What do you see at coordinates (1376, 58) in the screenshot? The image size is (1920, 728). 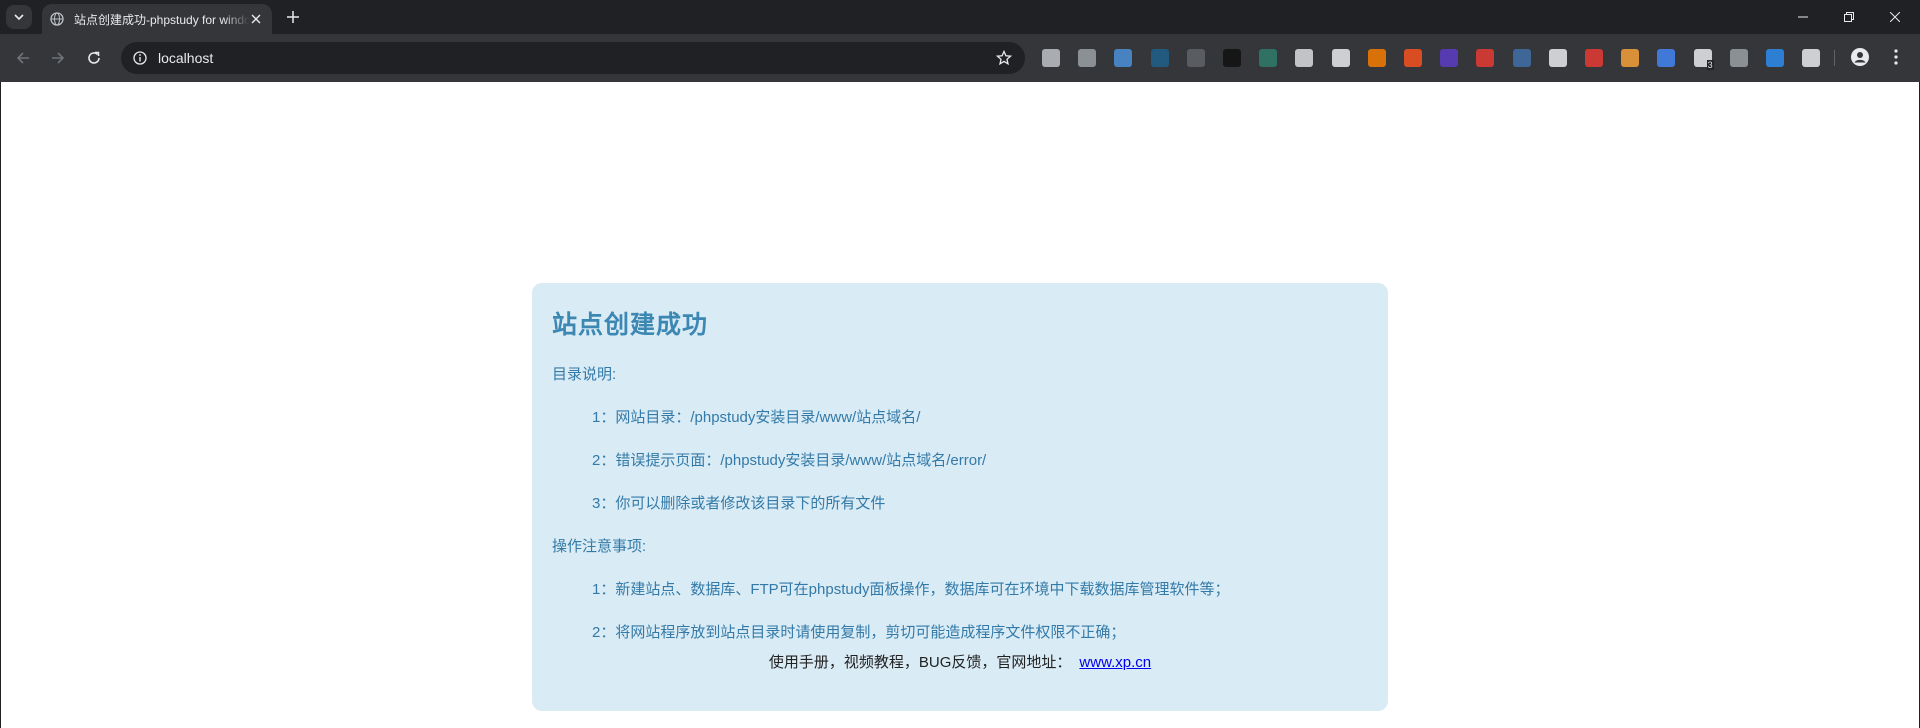 I see `ext-10-icon` at bounding box center [1376, 58].